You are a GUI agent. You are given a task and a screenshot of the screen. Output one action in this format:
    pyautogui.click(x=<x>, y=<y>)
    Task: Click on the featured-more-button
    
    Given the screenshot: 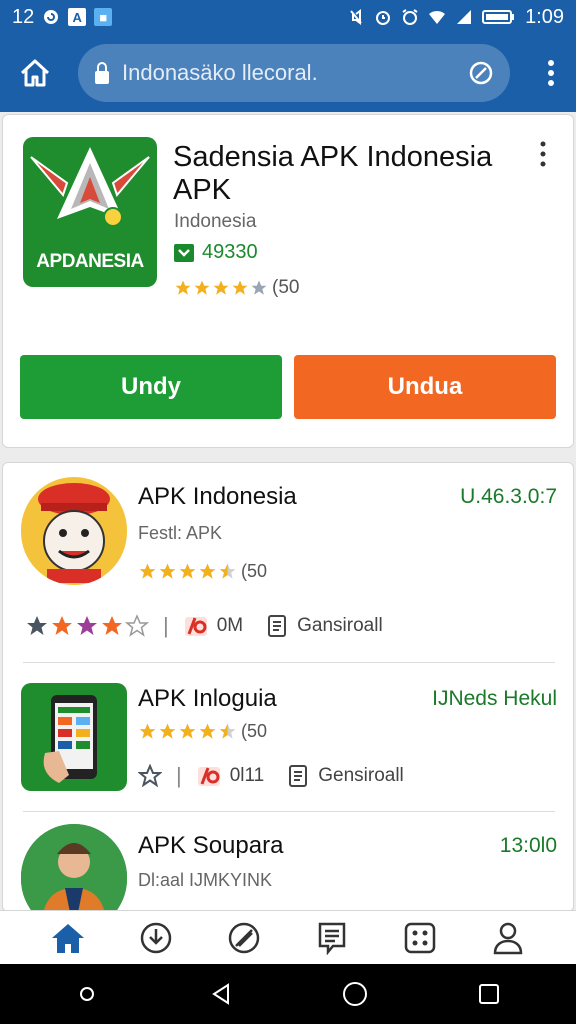 What is the action you would take?
    pyautogui.click(x=549, y=158)
    